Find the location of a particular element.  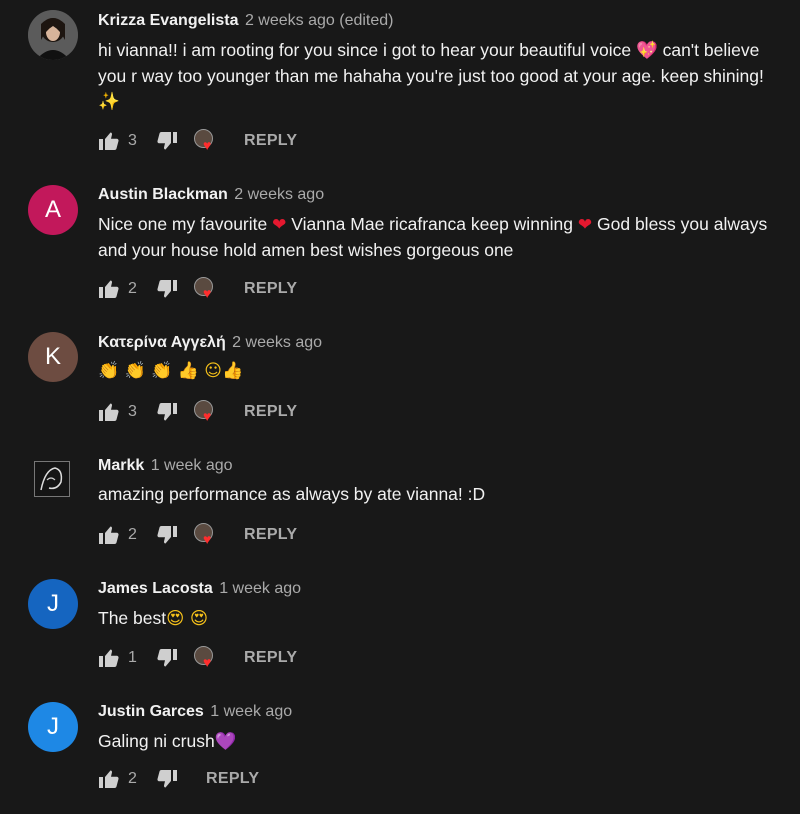

avatar: K is located at coordinates (53, 357).